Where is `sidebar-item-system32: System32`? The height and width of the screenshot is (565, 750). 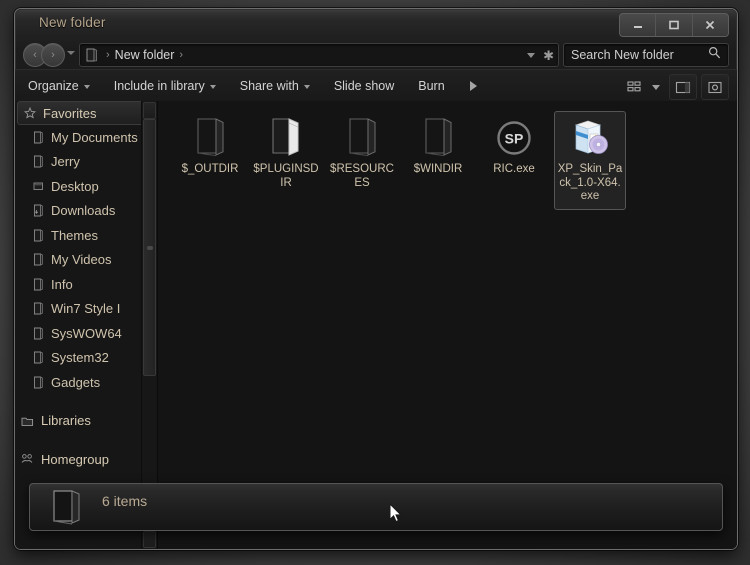 sidebar-item-system32: System32 is located at coordinates (86, 358).